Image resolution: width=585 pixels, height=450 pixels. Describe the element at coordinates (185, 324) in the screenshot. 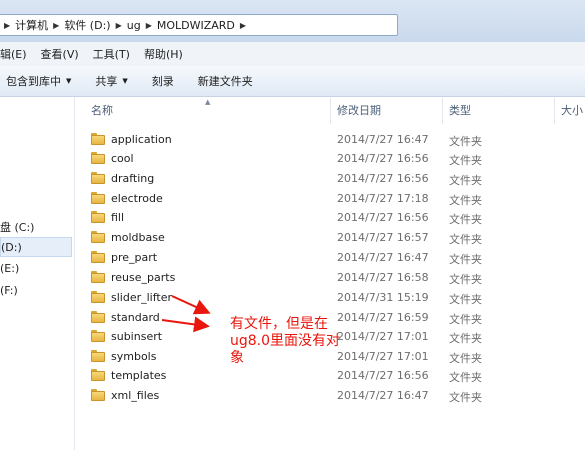

I see `annotation-arrow-lower` at that location.